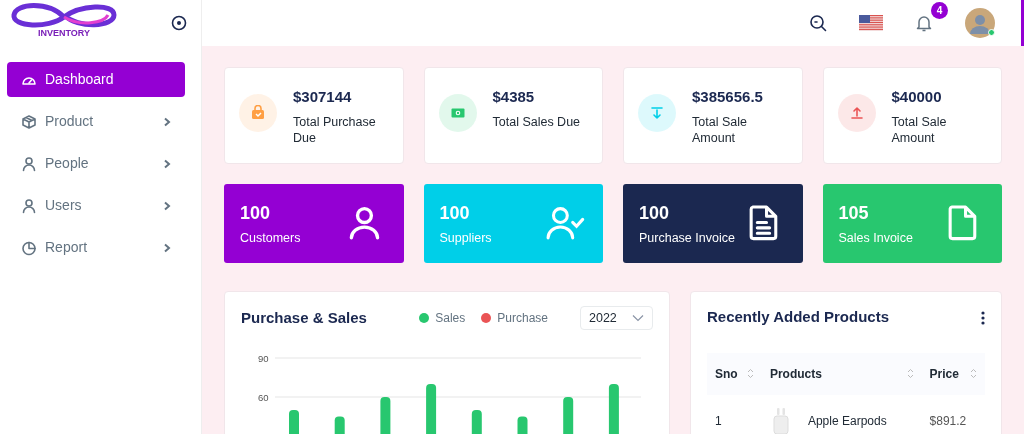  Describe the element at coordinates (465, 238) in the screenshot. I see `count-label: Suppliers` at that location.